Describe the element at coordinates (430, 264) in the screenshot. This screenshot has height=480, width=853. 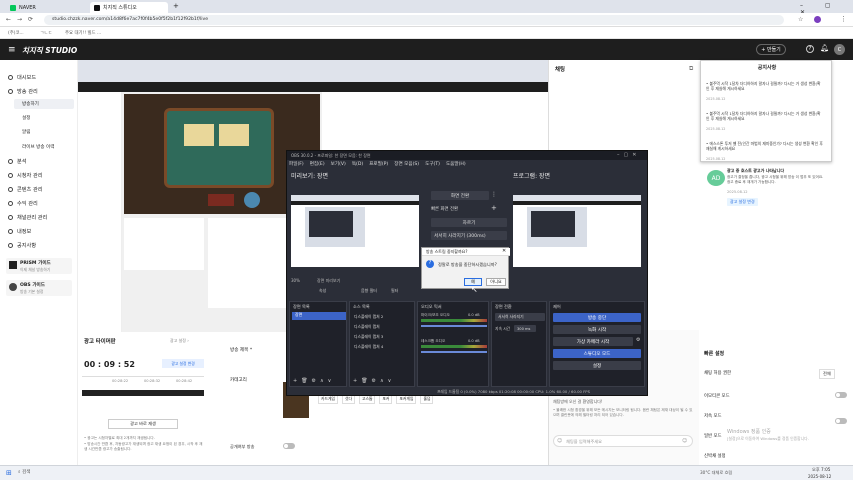
I see `question-icon: ?` at that location.